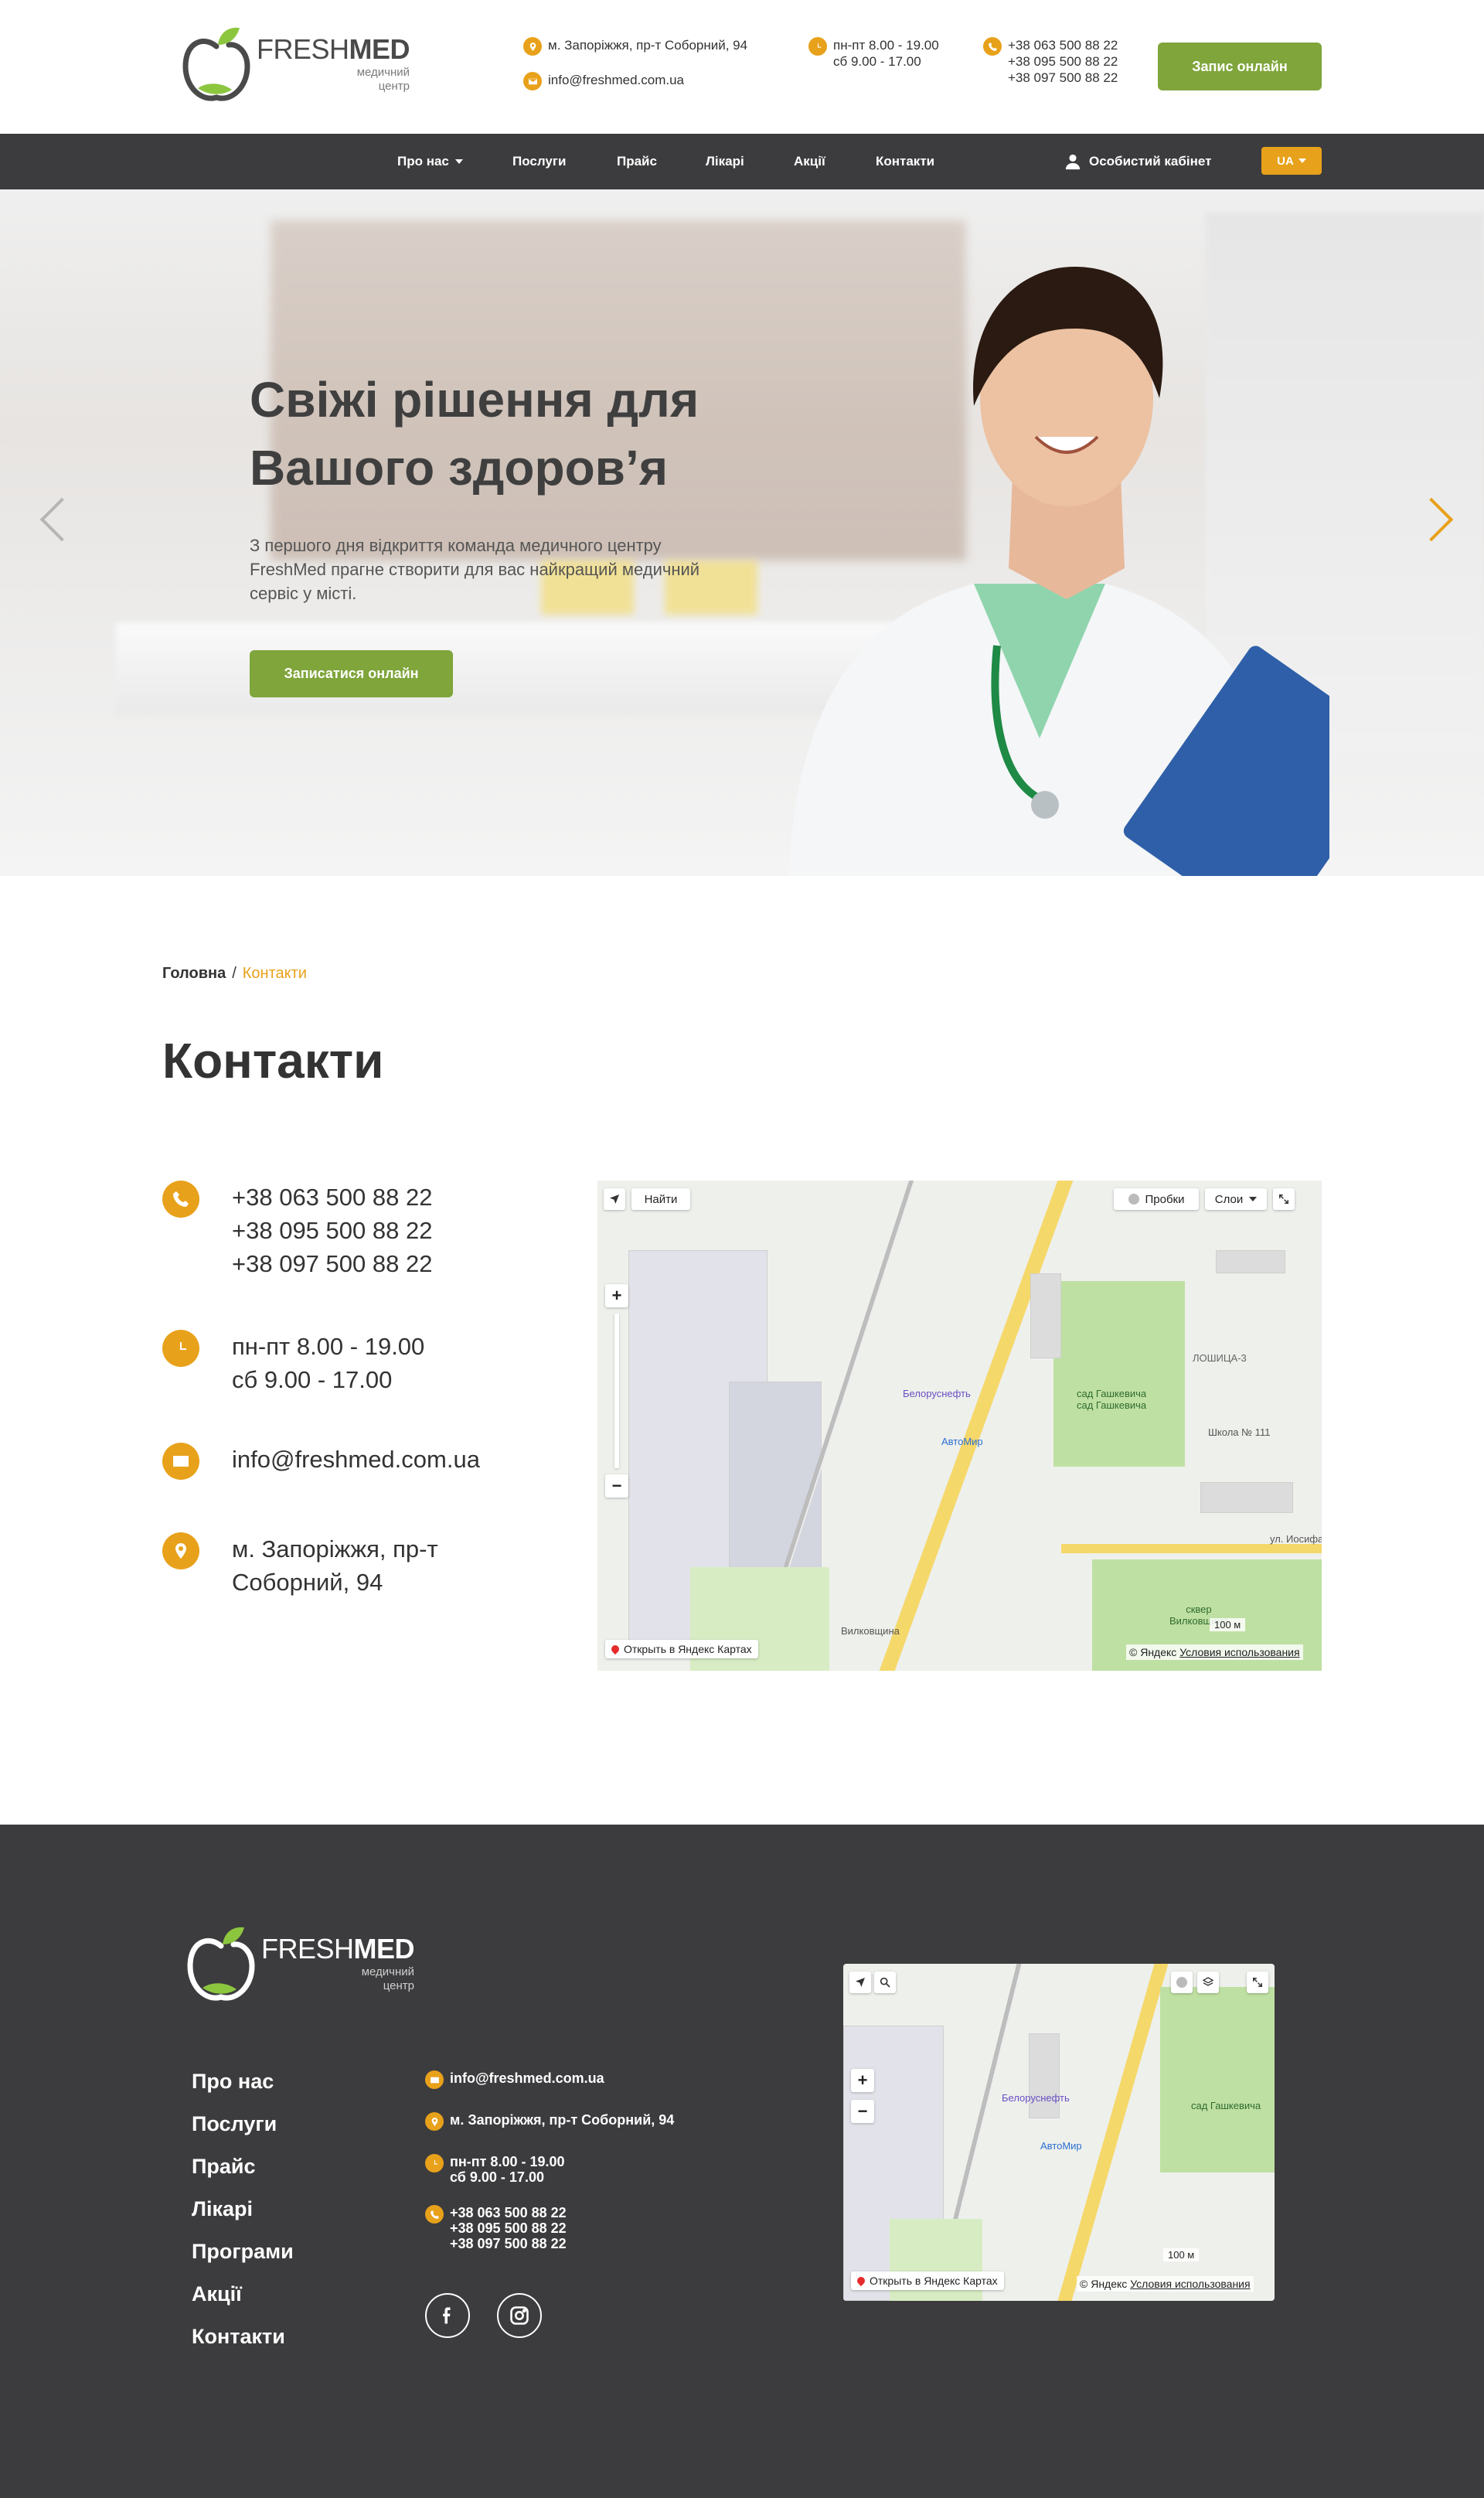 Image resolution: width=1484 pixels, height=2498 pixels. Describe the element at coordinates (660, 1199) in the screenshot. I see `map-find-button: Найти` at that location.